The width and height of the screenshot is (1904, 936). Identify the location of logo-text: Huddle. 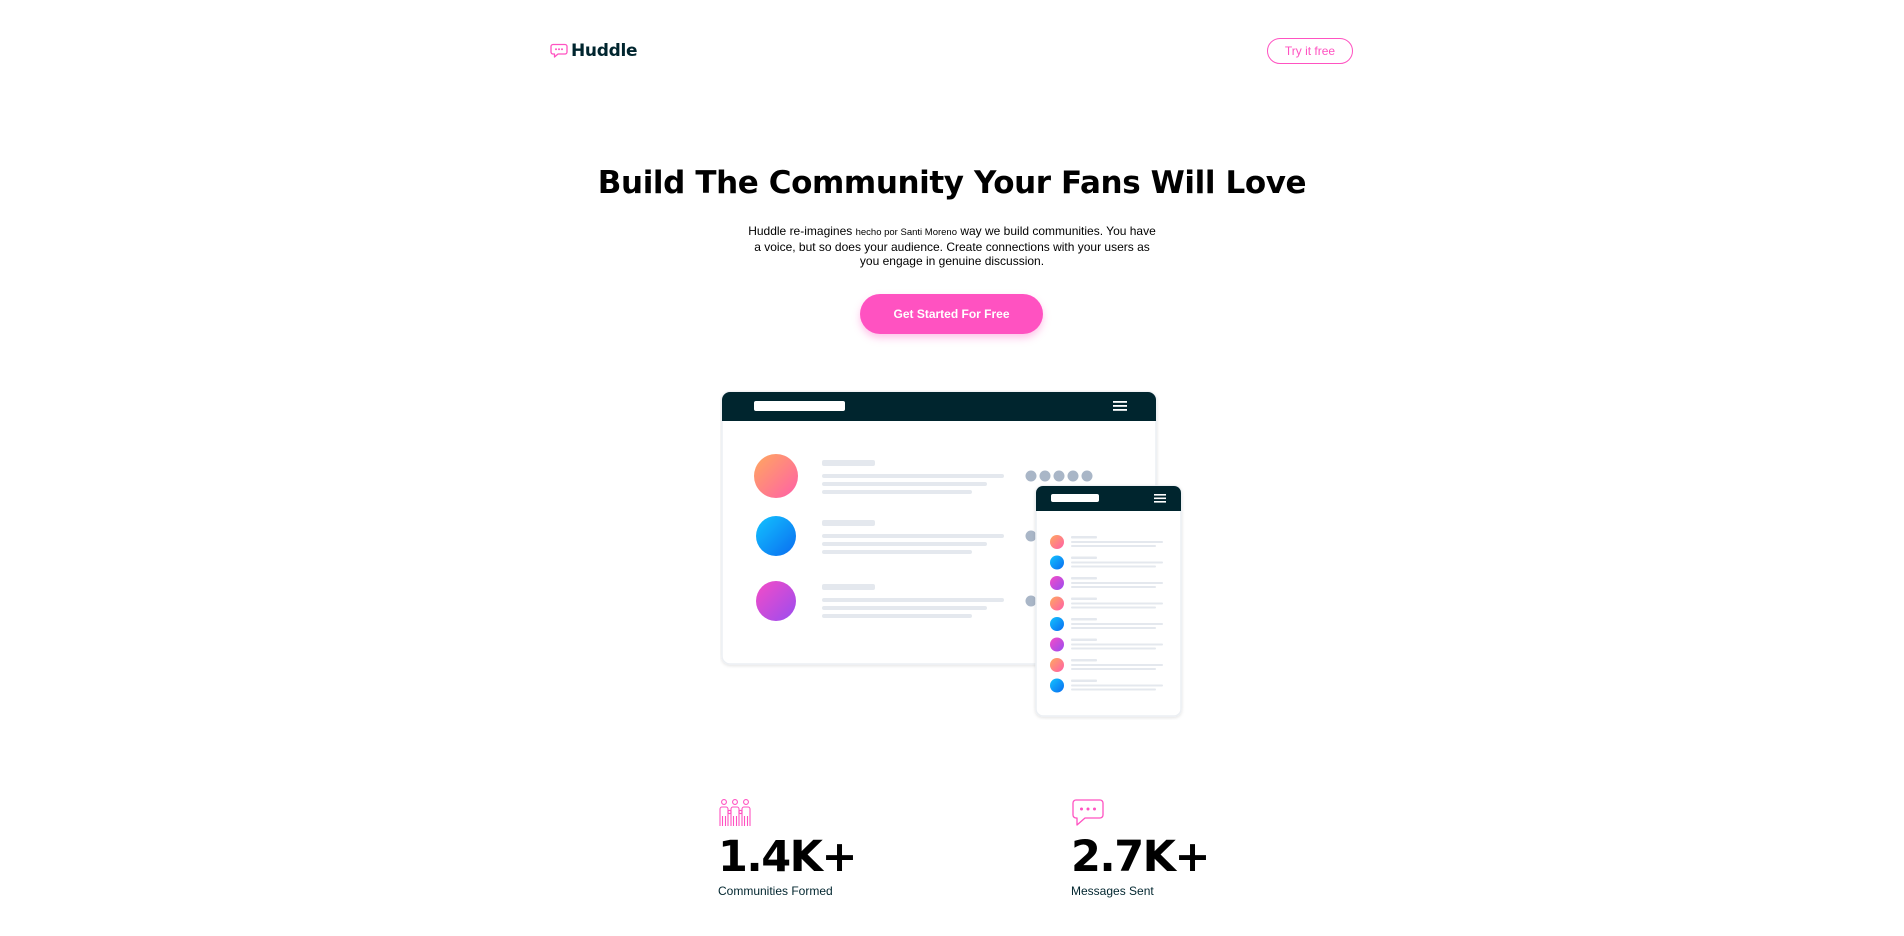
(604, 51).